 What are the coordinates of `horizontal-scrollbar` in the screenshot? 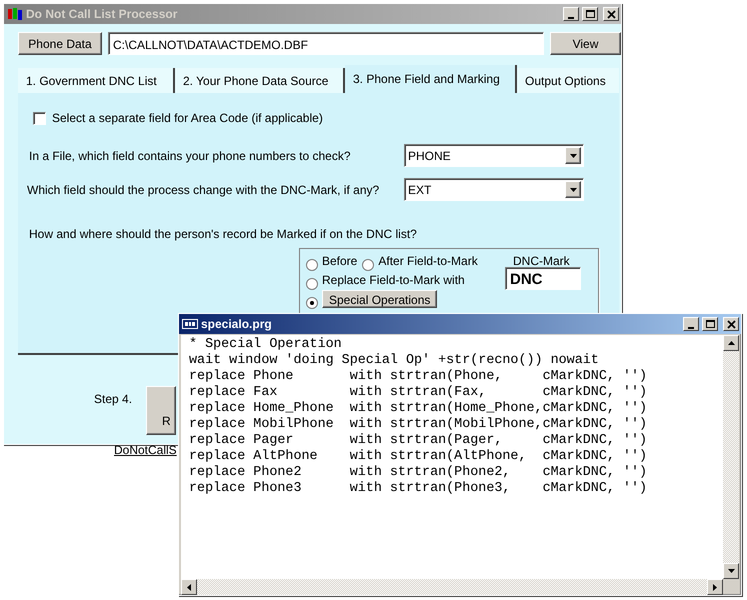 It's located at (452, 587).